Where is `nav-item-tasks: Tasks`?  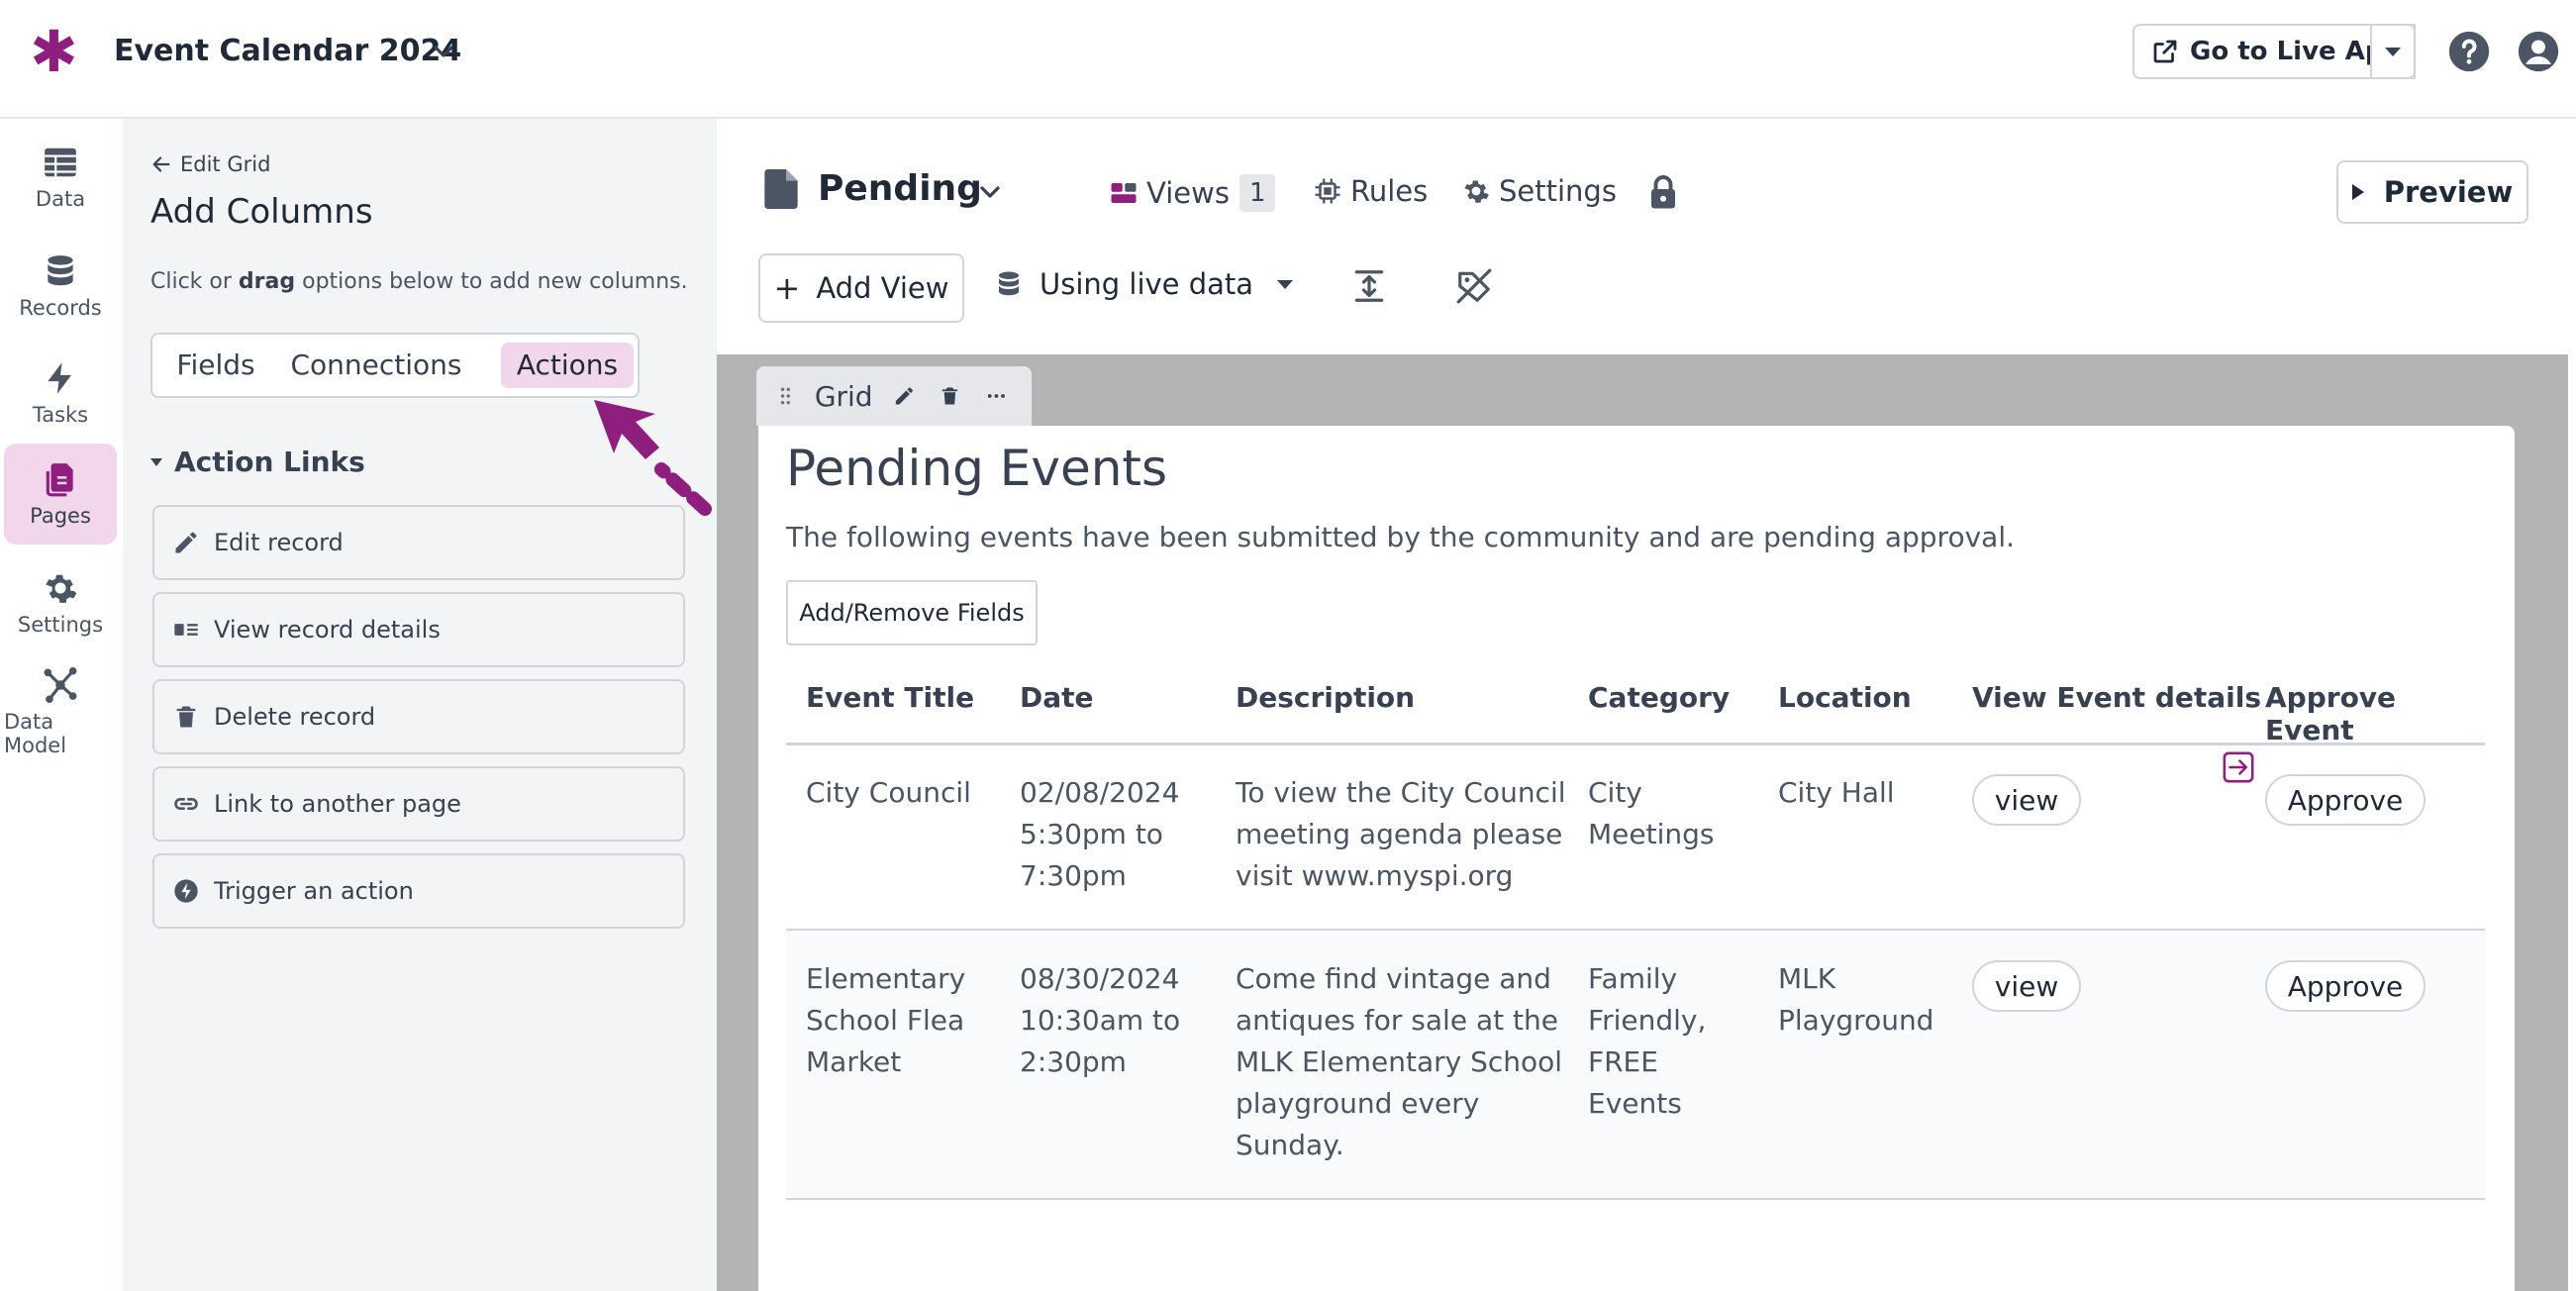
nav-item-tasks: Tasks is located at coordinates (61, 393).